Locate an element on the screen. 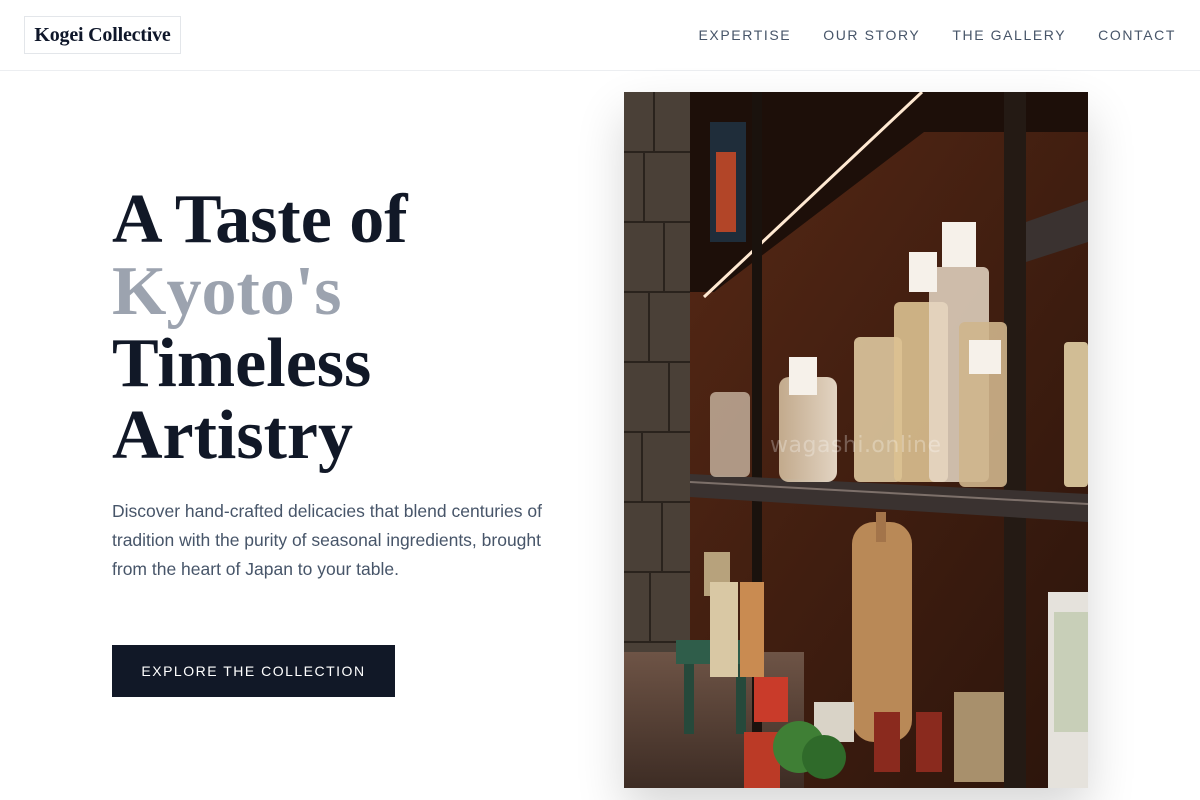 The width and height of the screenshot is (1200, 800). hero-title-line3: Timeless is located at coordinates (242, 363).